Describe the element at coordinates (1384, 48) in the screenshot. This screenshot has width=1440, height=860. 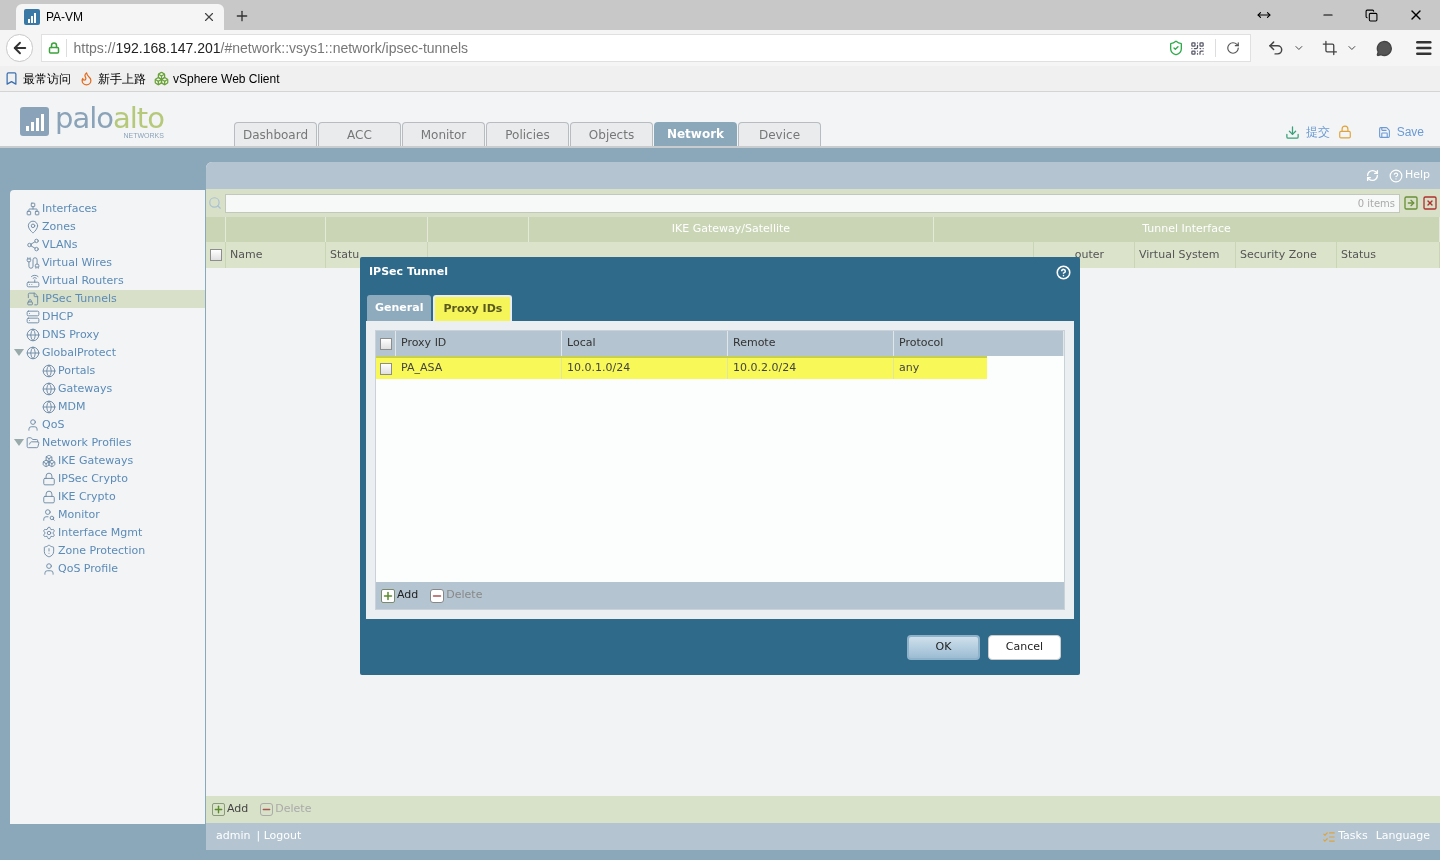
I see `chat-icon` at that location.